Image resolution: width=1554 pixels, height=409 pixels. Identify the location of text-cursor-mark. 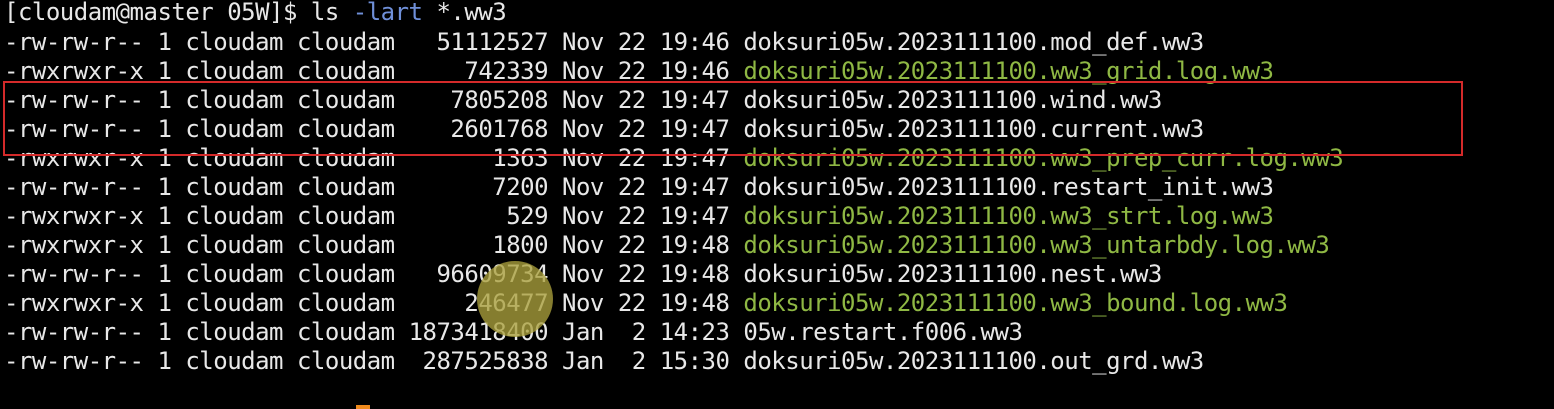
(363, 407).